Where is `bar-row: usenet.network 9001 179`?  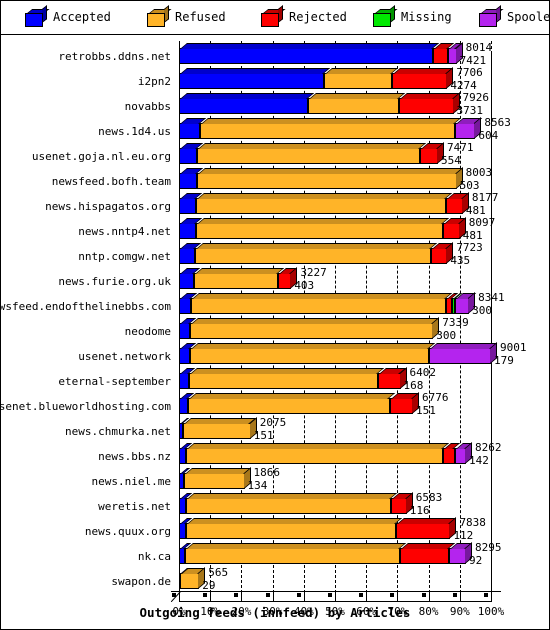 bar-row: usenet.network 9001 179 is located at coordinates (275, 354).